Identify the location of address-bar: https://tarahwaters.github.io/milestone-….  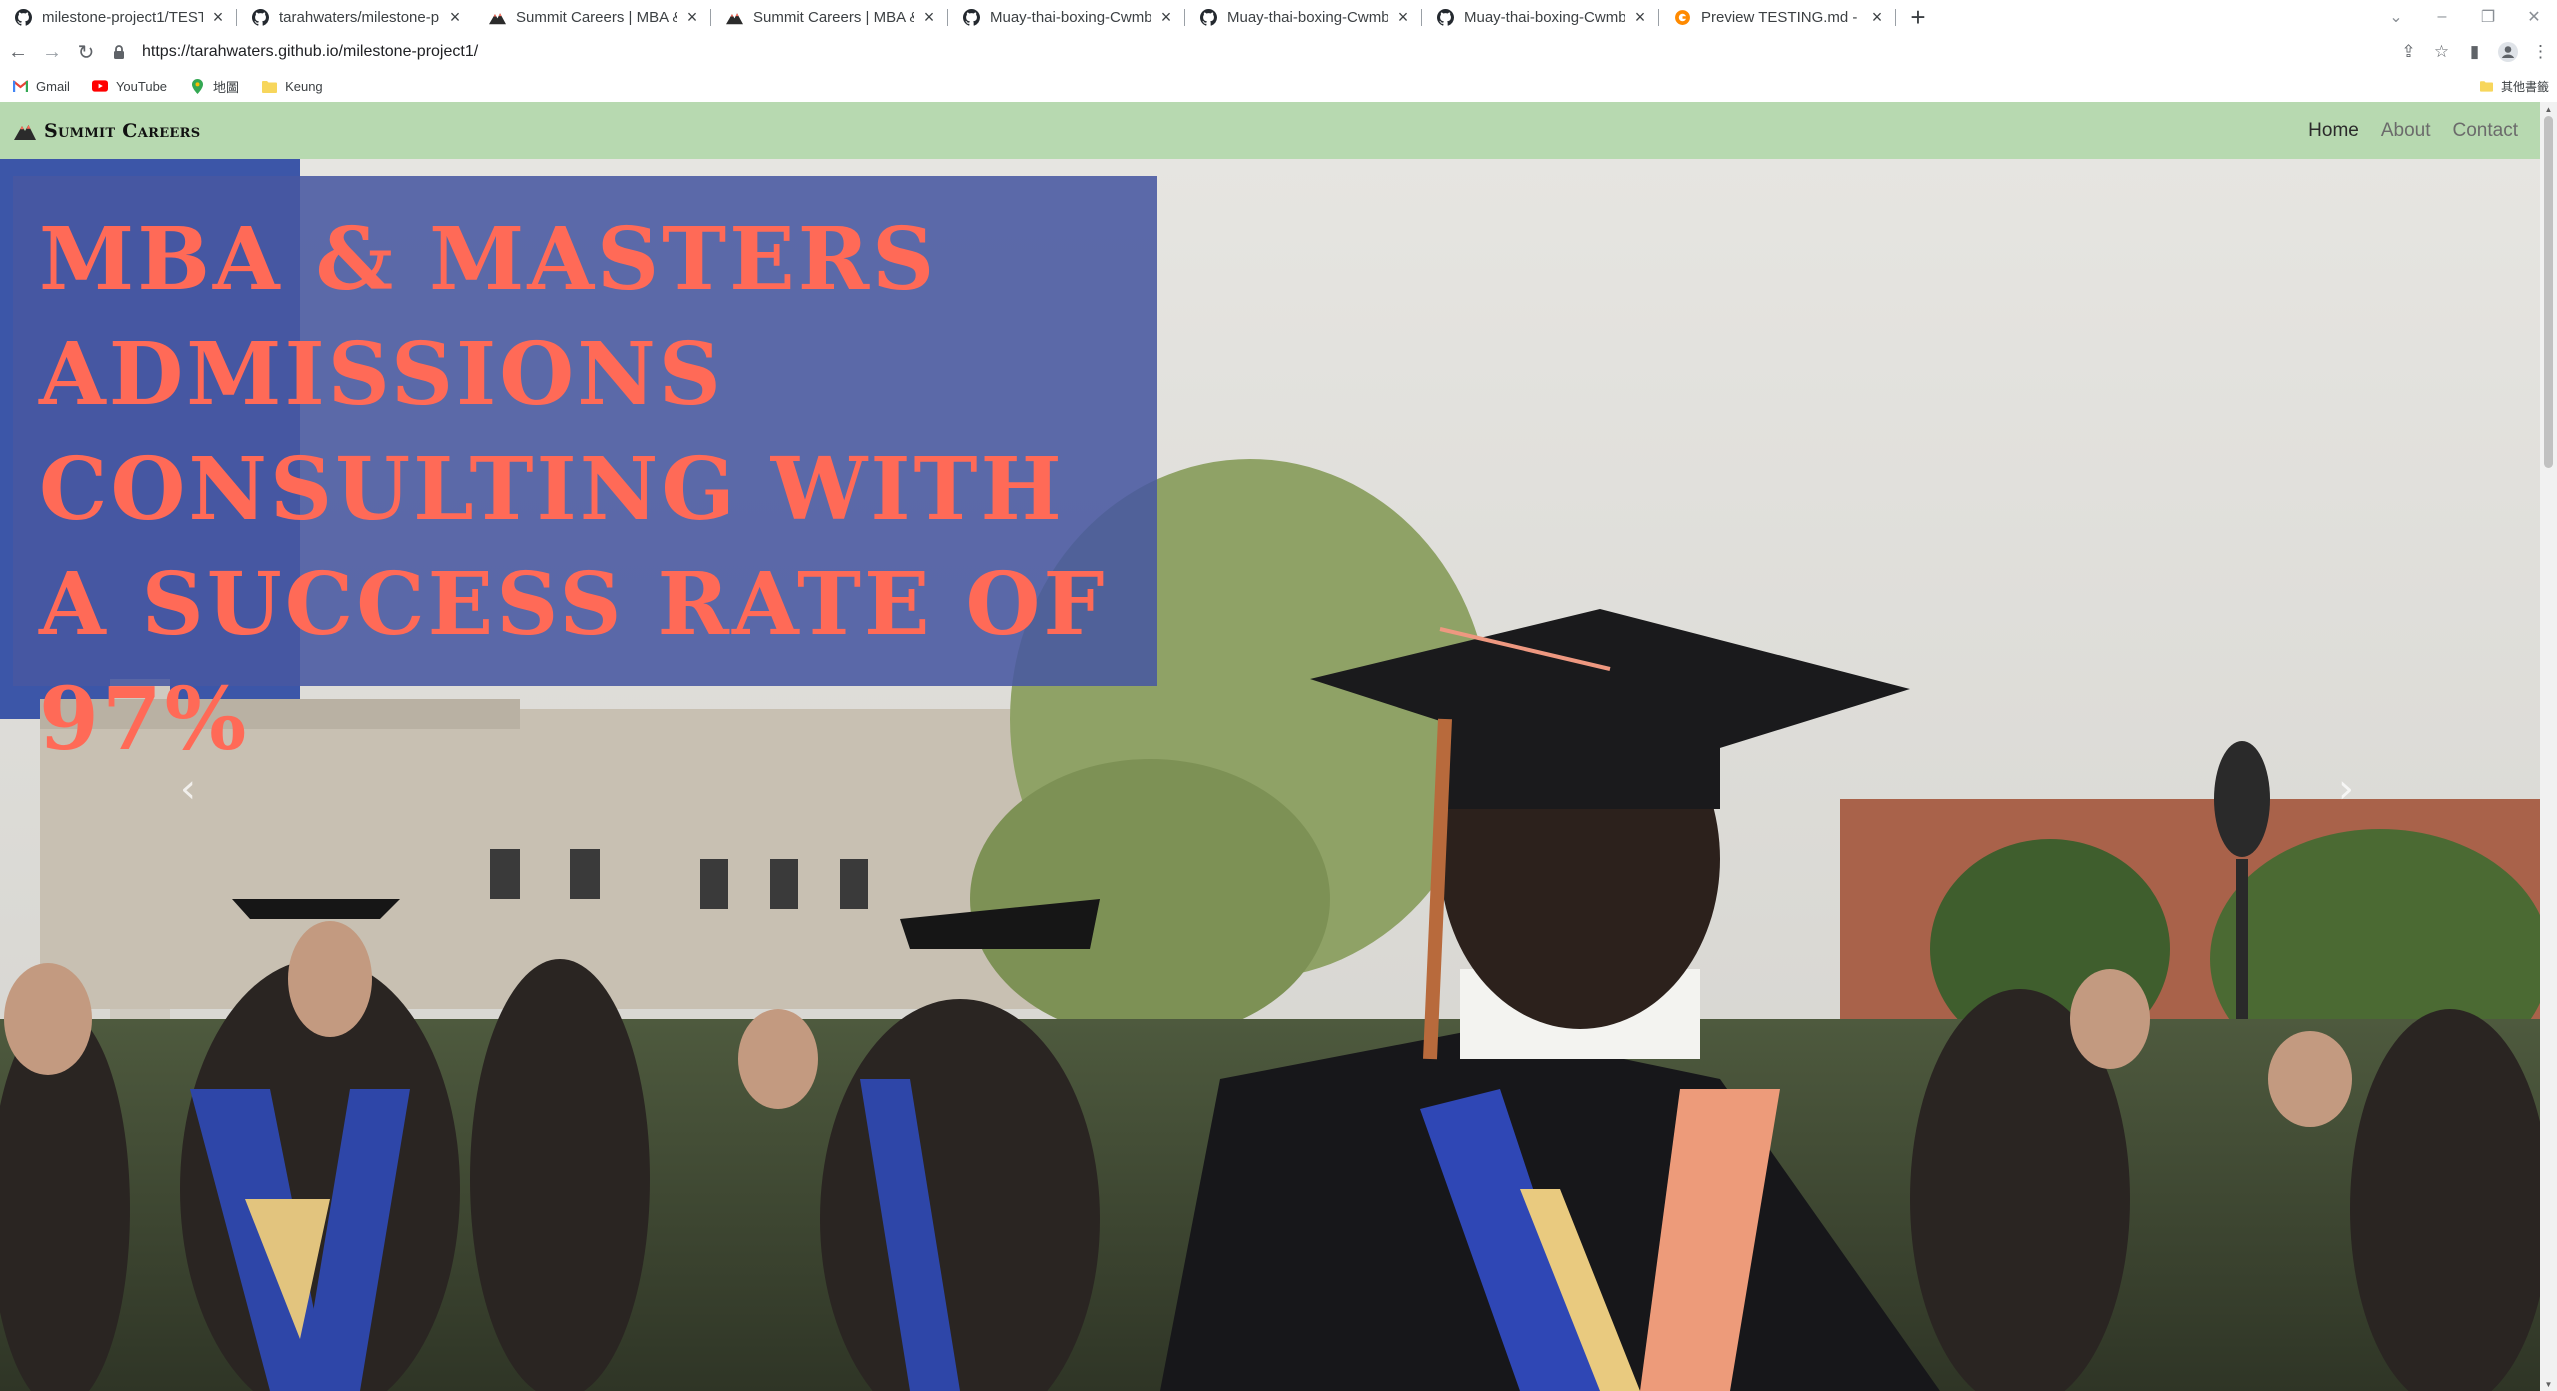
(1250, 52).